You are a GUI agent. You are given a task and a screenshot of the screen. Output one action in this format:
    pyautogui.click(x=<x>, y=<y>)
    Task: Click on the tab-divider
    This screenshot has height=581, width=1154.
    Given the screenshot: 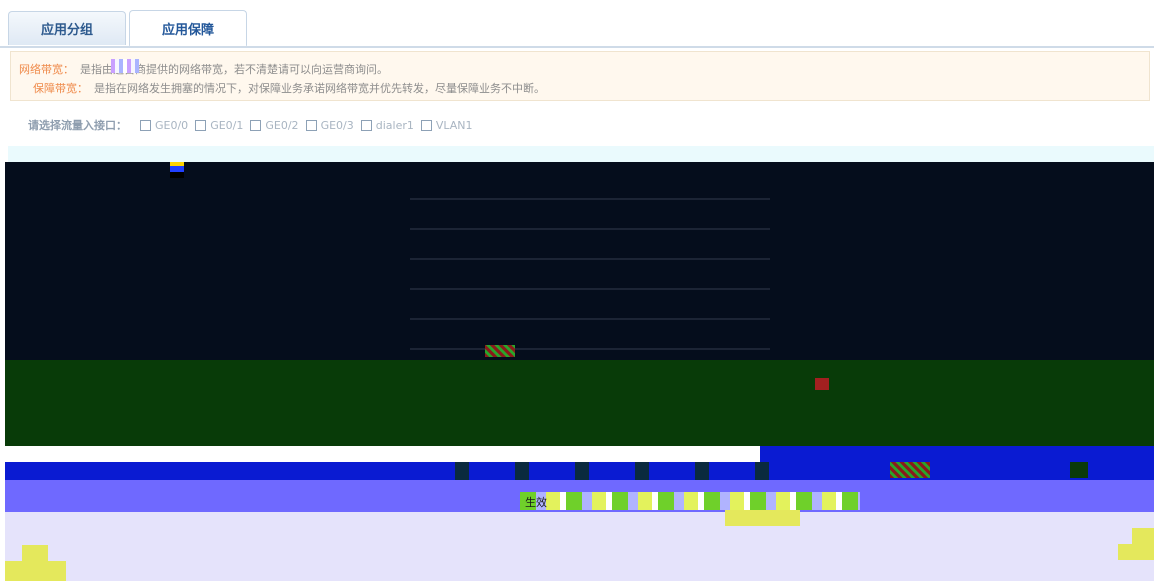 What is the action you would take?
    pyautogui.click(x=577, y=47)
    